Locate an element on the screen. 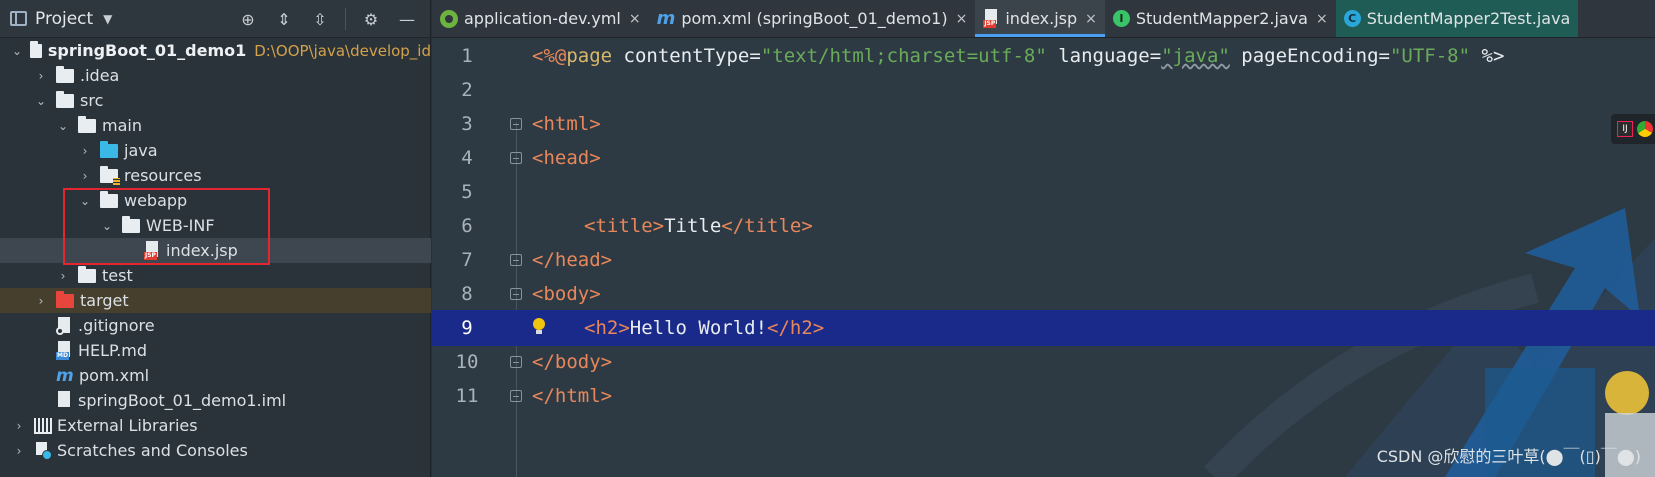  tree-item-label: HELP.md is located at coordinates (113, 350).